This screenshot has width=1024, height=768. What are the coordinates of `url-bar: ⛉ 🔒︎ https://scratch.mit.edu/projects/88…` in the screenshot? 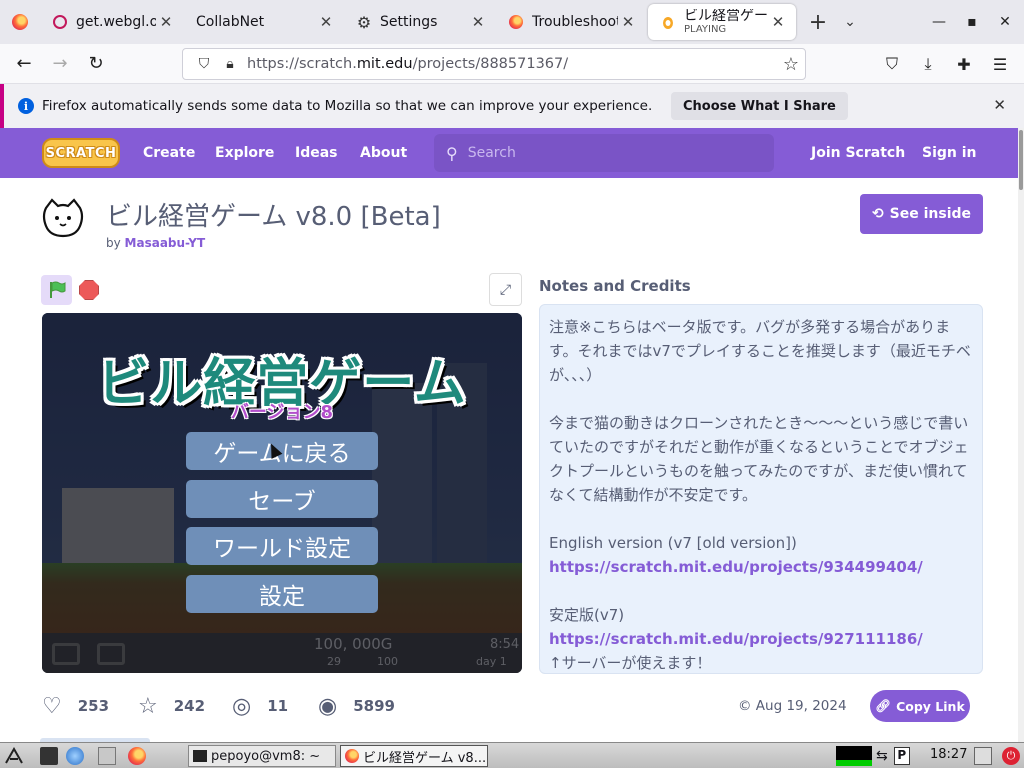 It's located at (494, 64).